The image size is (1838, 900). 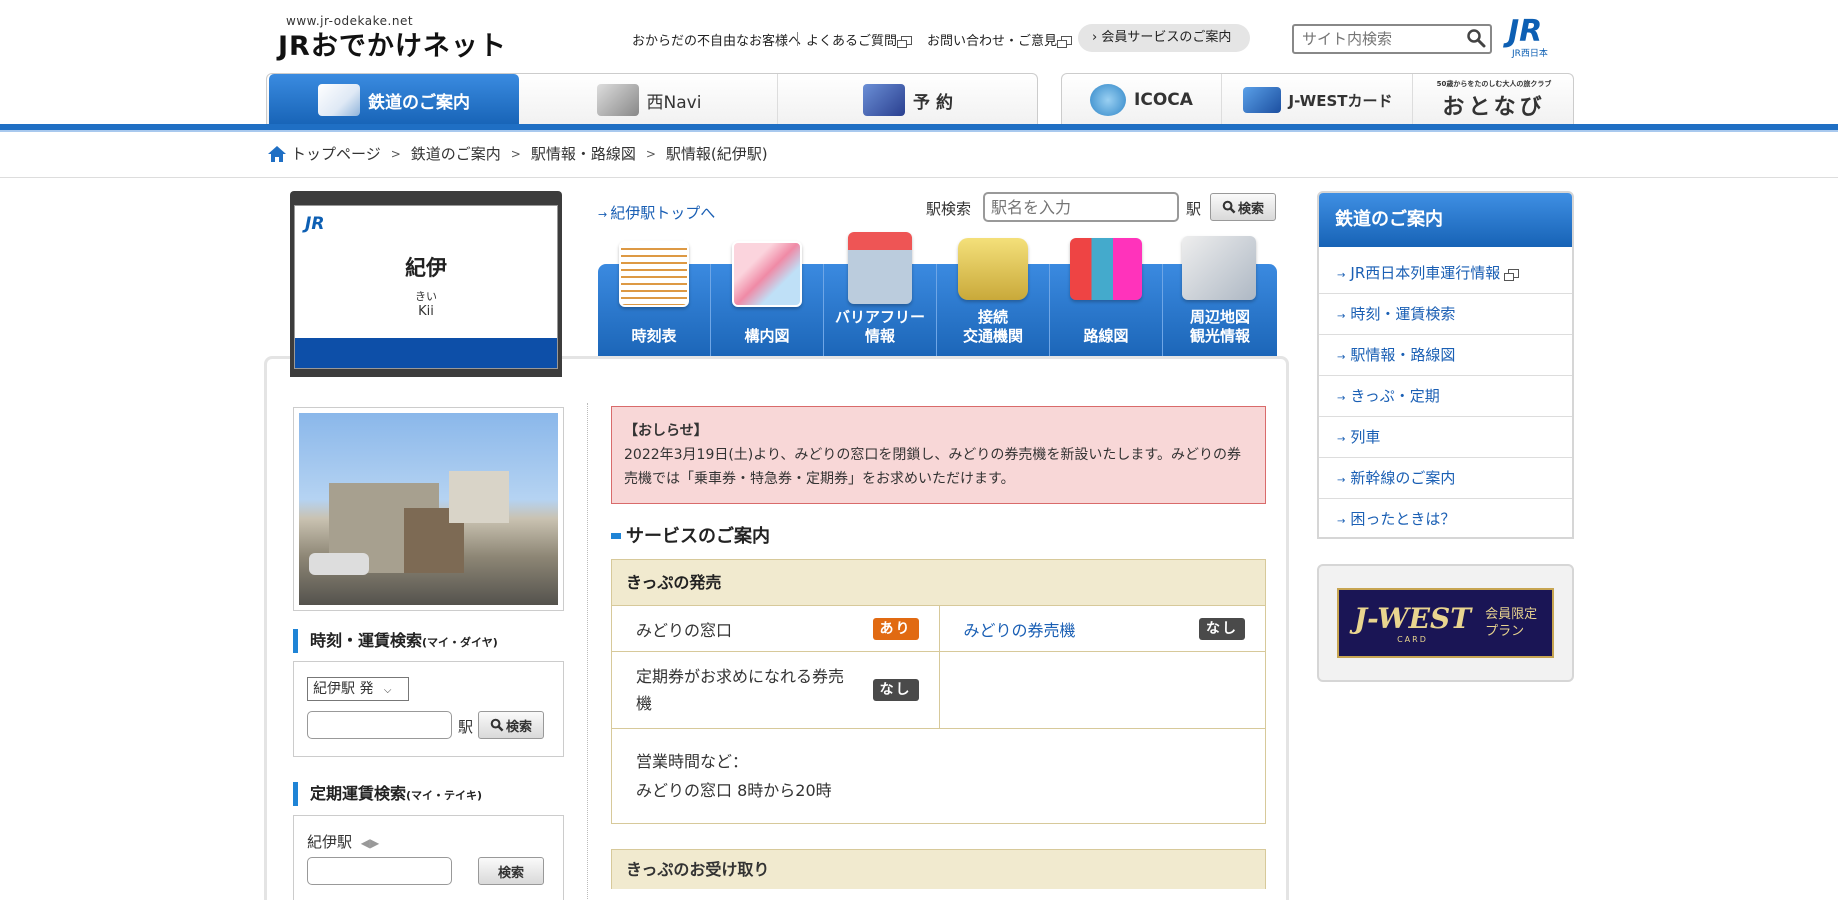 I want to click on station-kana: きい, so click(x=426, y=296).